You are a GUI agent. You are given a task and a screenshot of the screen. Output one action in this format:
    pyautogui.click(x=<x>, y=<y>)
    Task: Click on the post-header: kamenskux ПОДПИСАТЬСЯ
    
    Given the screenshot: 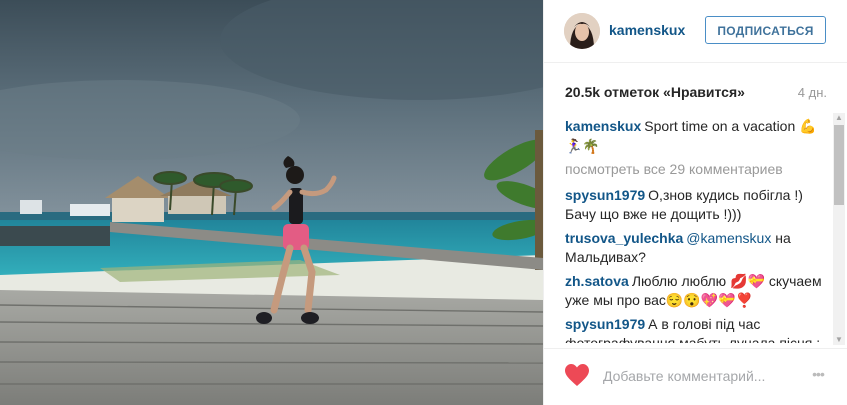 What is the action you would take?
    pyautogui.click(x=695, y=31)
    